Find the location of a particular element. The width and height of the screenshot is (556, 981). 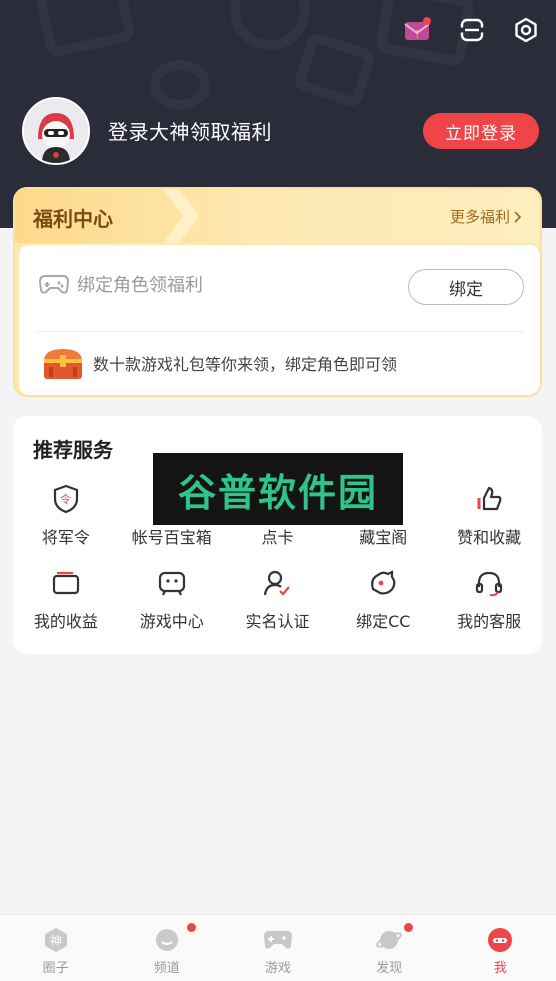

bind-role-text: 绑定角色领福利 is located at coordinates (140, 285).